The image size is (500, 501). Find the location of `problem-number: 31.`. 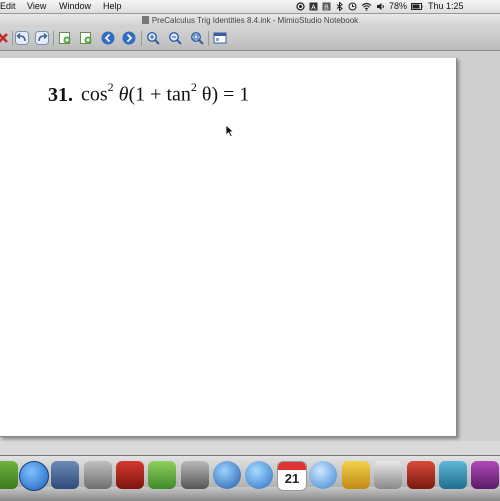

problem-number: 31. is located at coordinates (60, 94).